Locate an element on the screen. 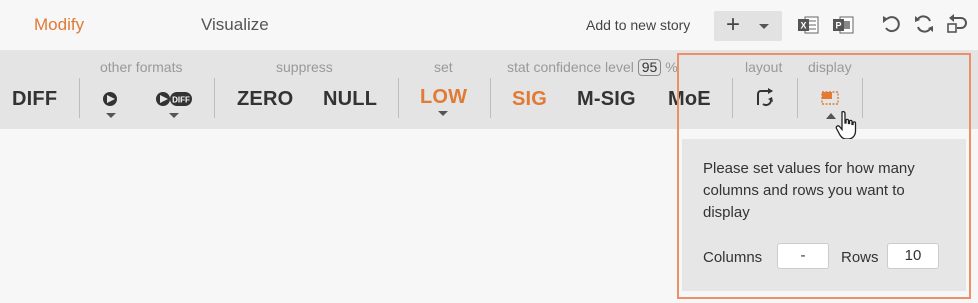  diff-button: DIFF is located at coordinates (34, 99).